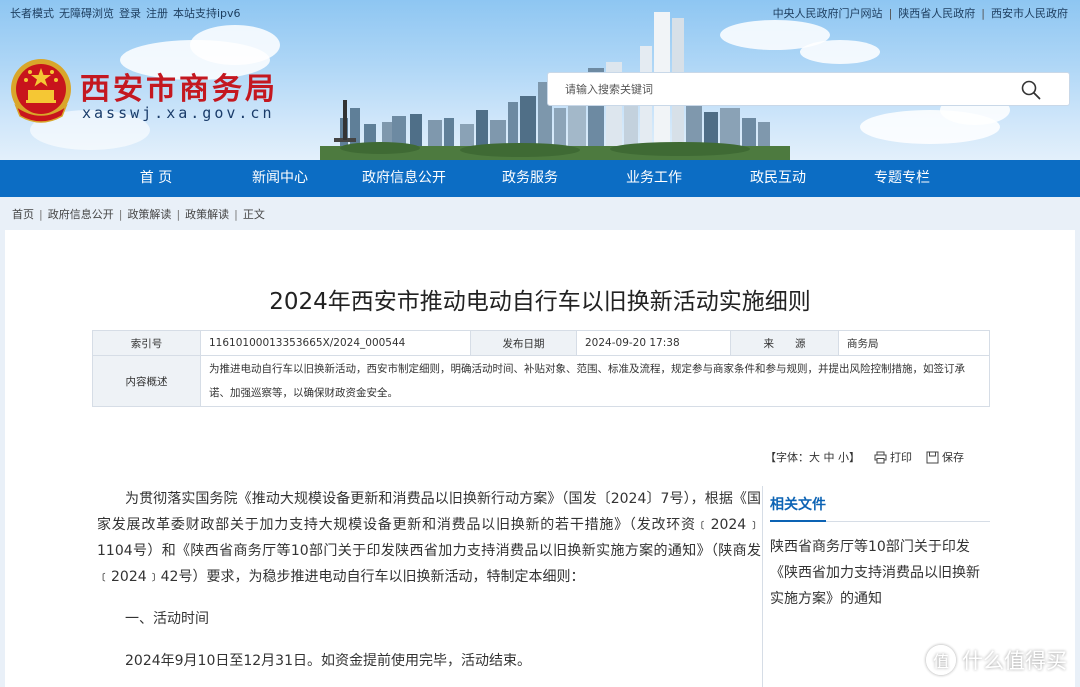 The height and width of the screenshot is (687, 1080). Describe the element at coordinates (86, 13) in the screenshot. I see `accessibility-link: 无障碍浏览` at that location.